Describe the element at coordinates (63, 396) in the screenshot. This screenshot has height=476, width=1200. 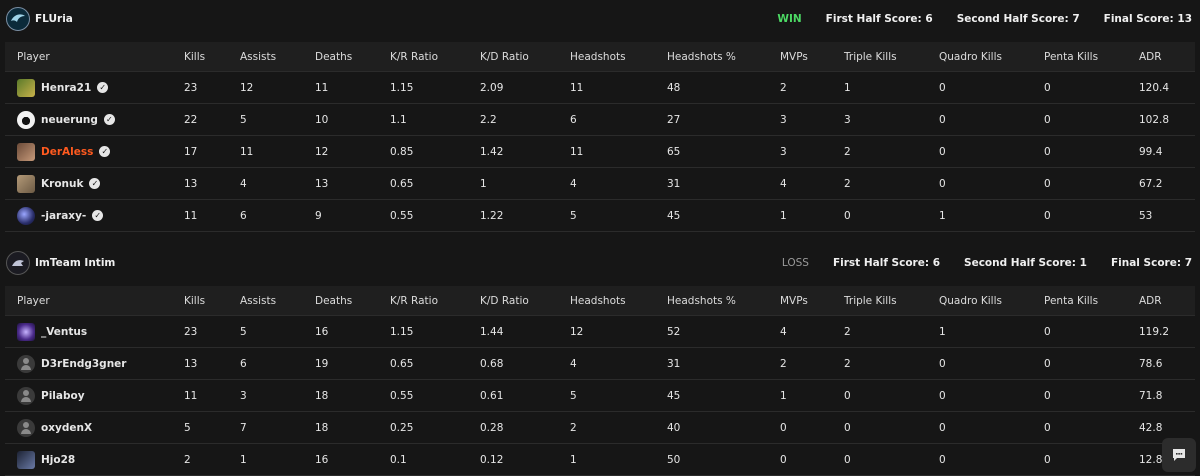
I see `player-name: Pilaboy` at that location.